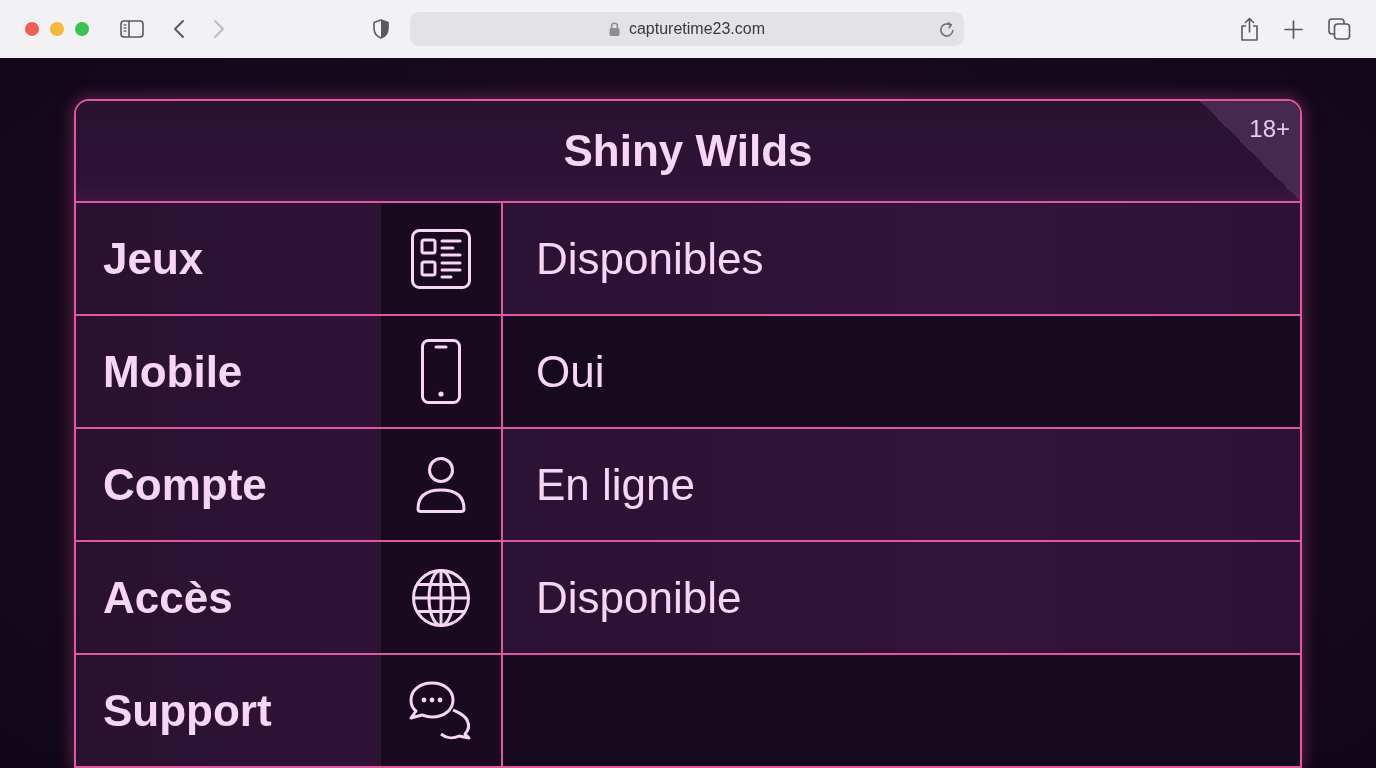 The height and width of the screenshot is (768, 1376). Describe the element at coordinates (185, 484) in the screenshot. I see `row-label: Compte` at that location.